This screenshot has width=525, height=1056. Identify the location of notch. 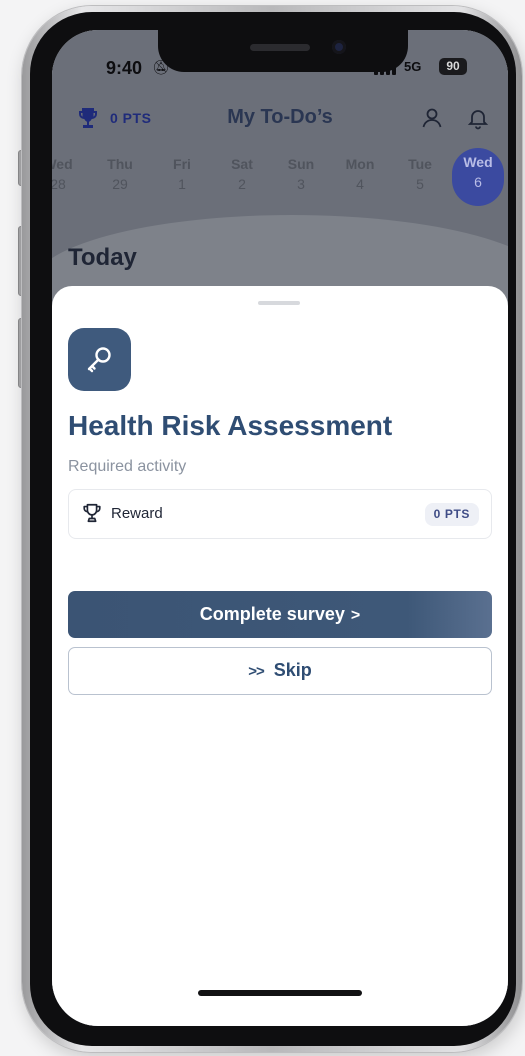
(283, 51).